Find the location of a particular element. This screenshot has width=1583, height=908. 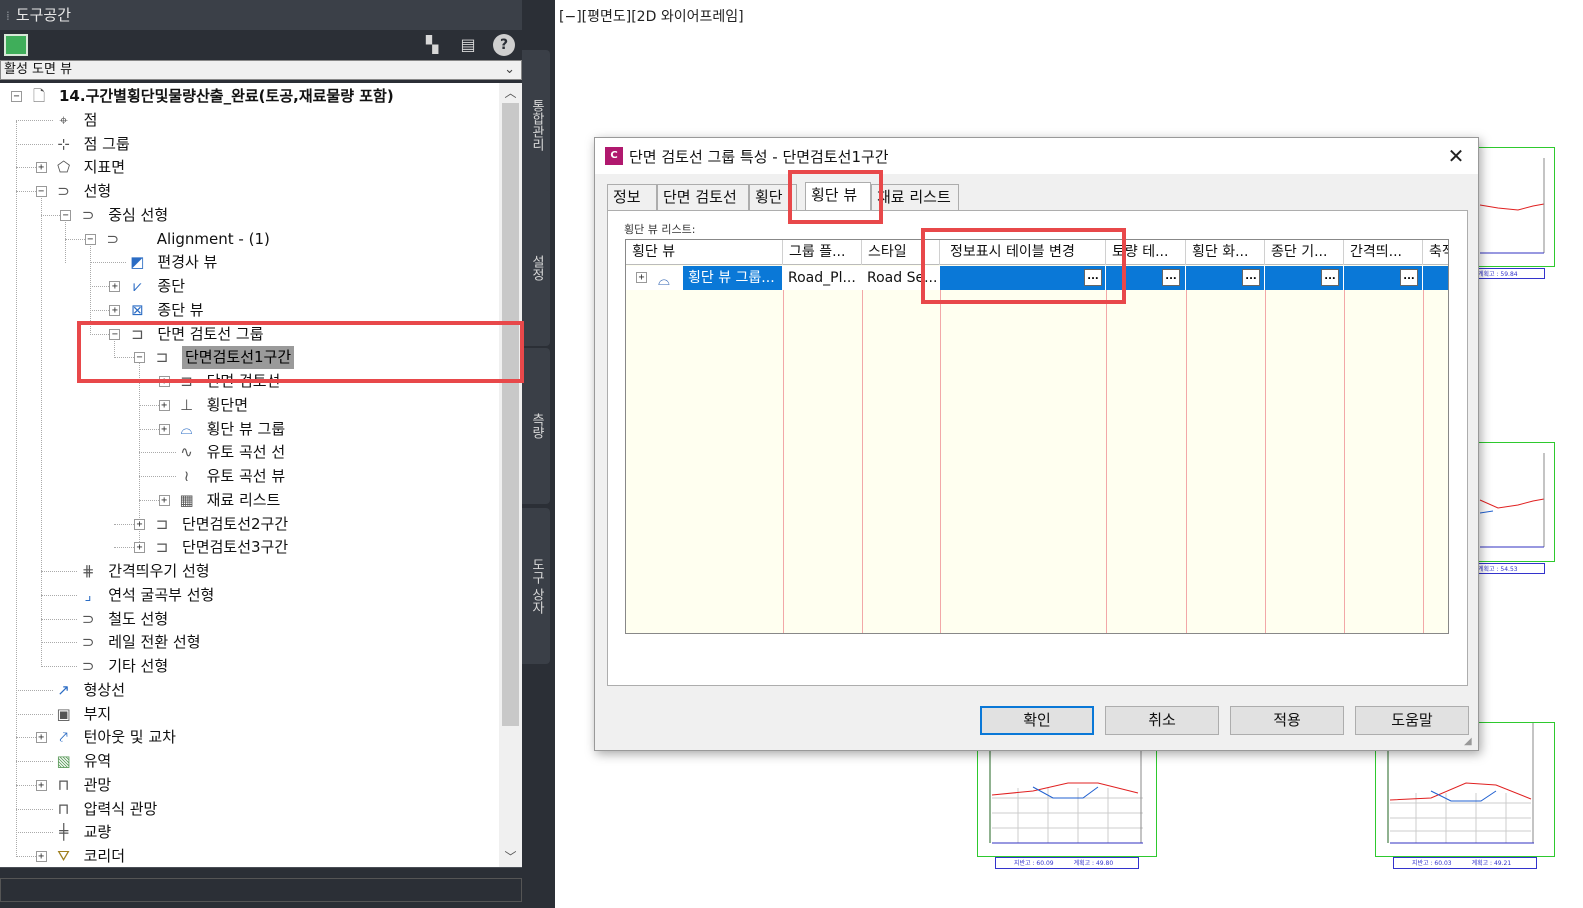

grid-line is located at coordinates (1423, 461).